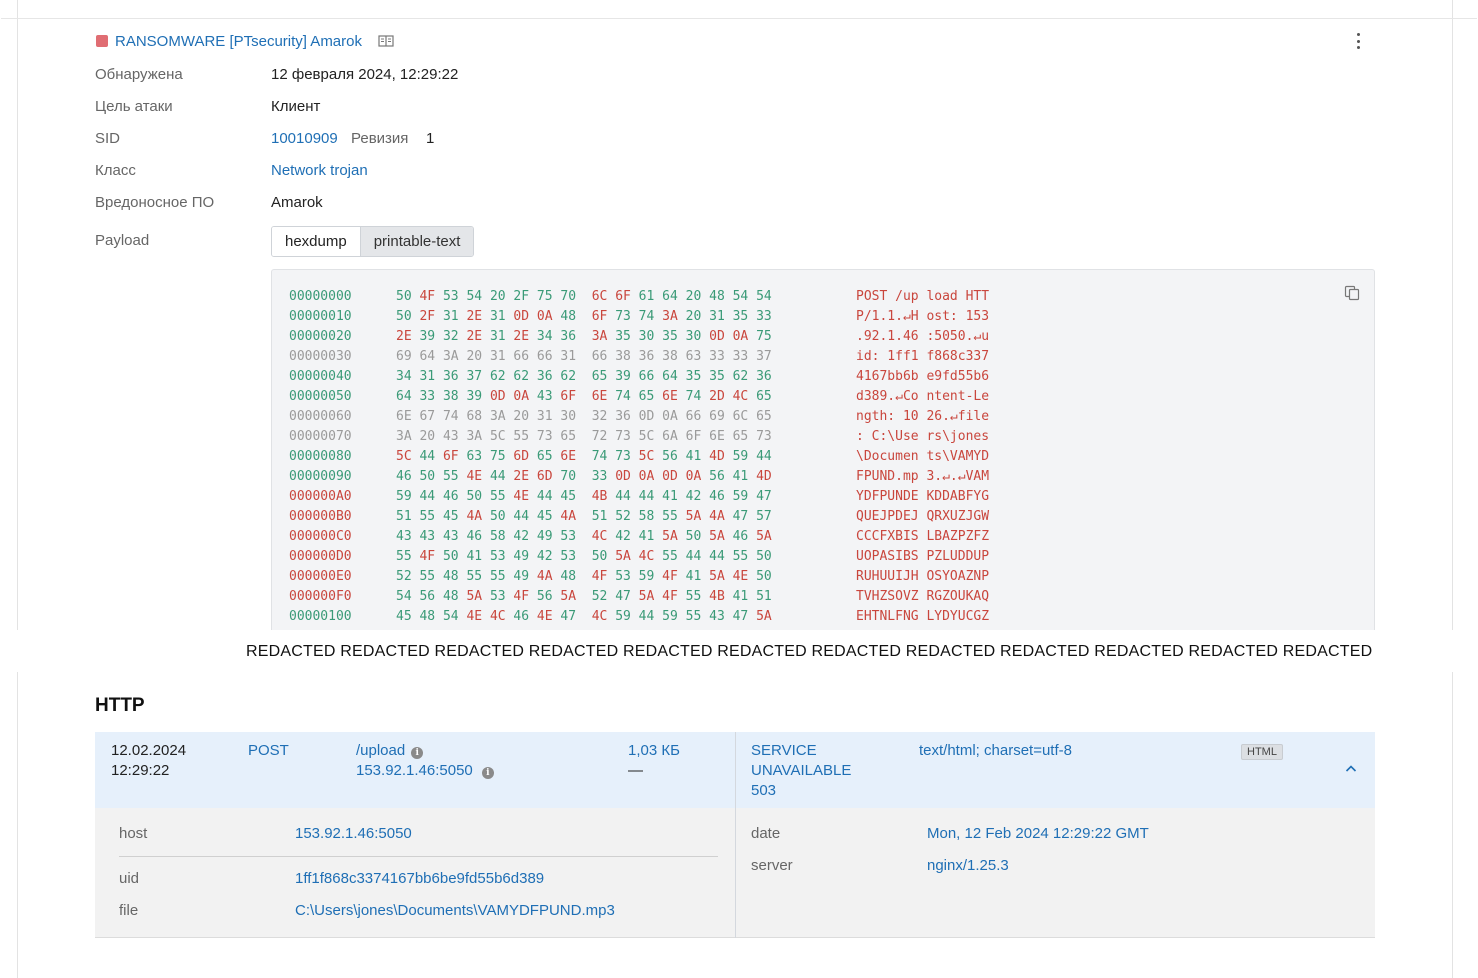 The width and height of the screenshot is (1478, 978). Describe the element at coordinates (623, 516) in the screenshot. I see `hex-byte: 52` at that location.